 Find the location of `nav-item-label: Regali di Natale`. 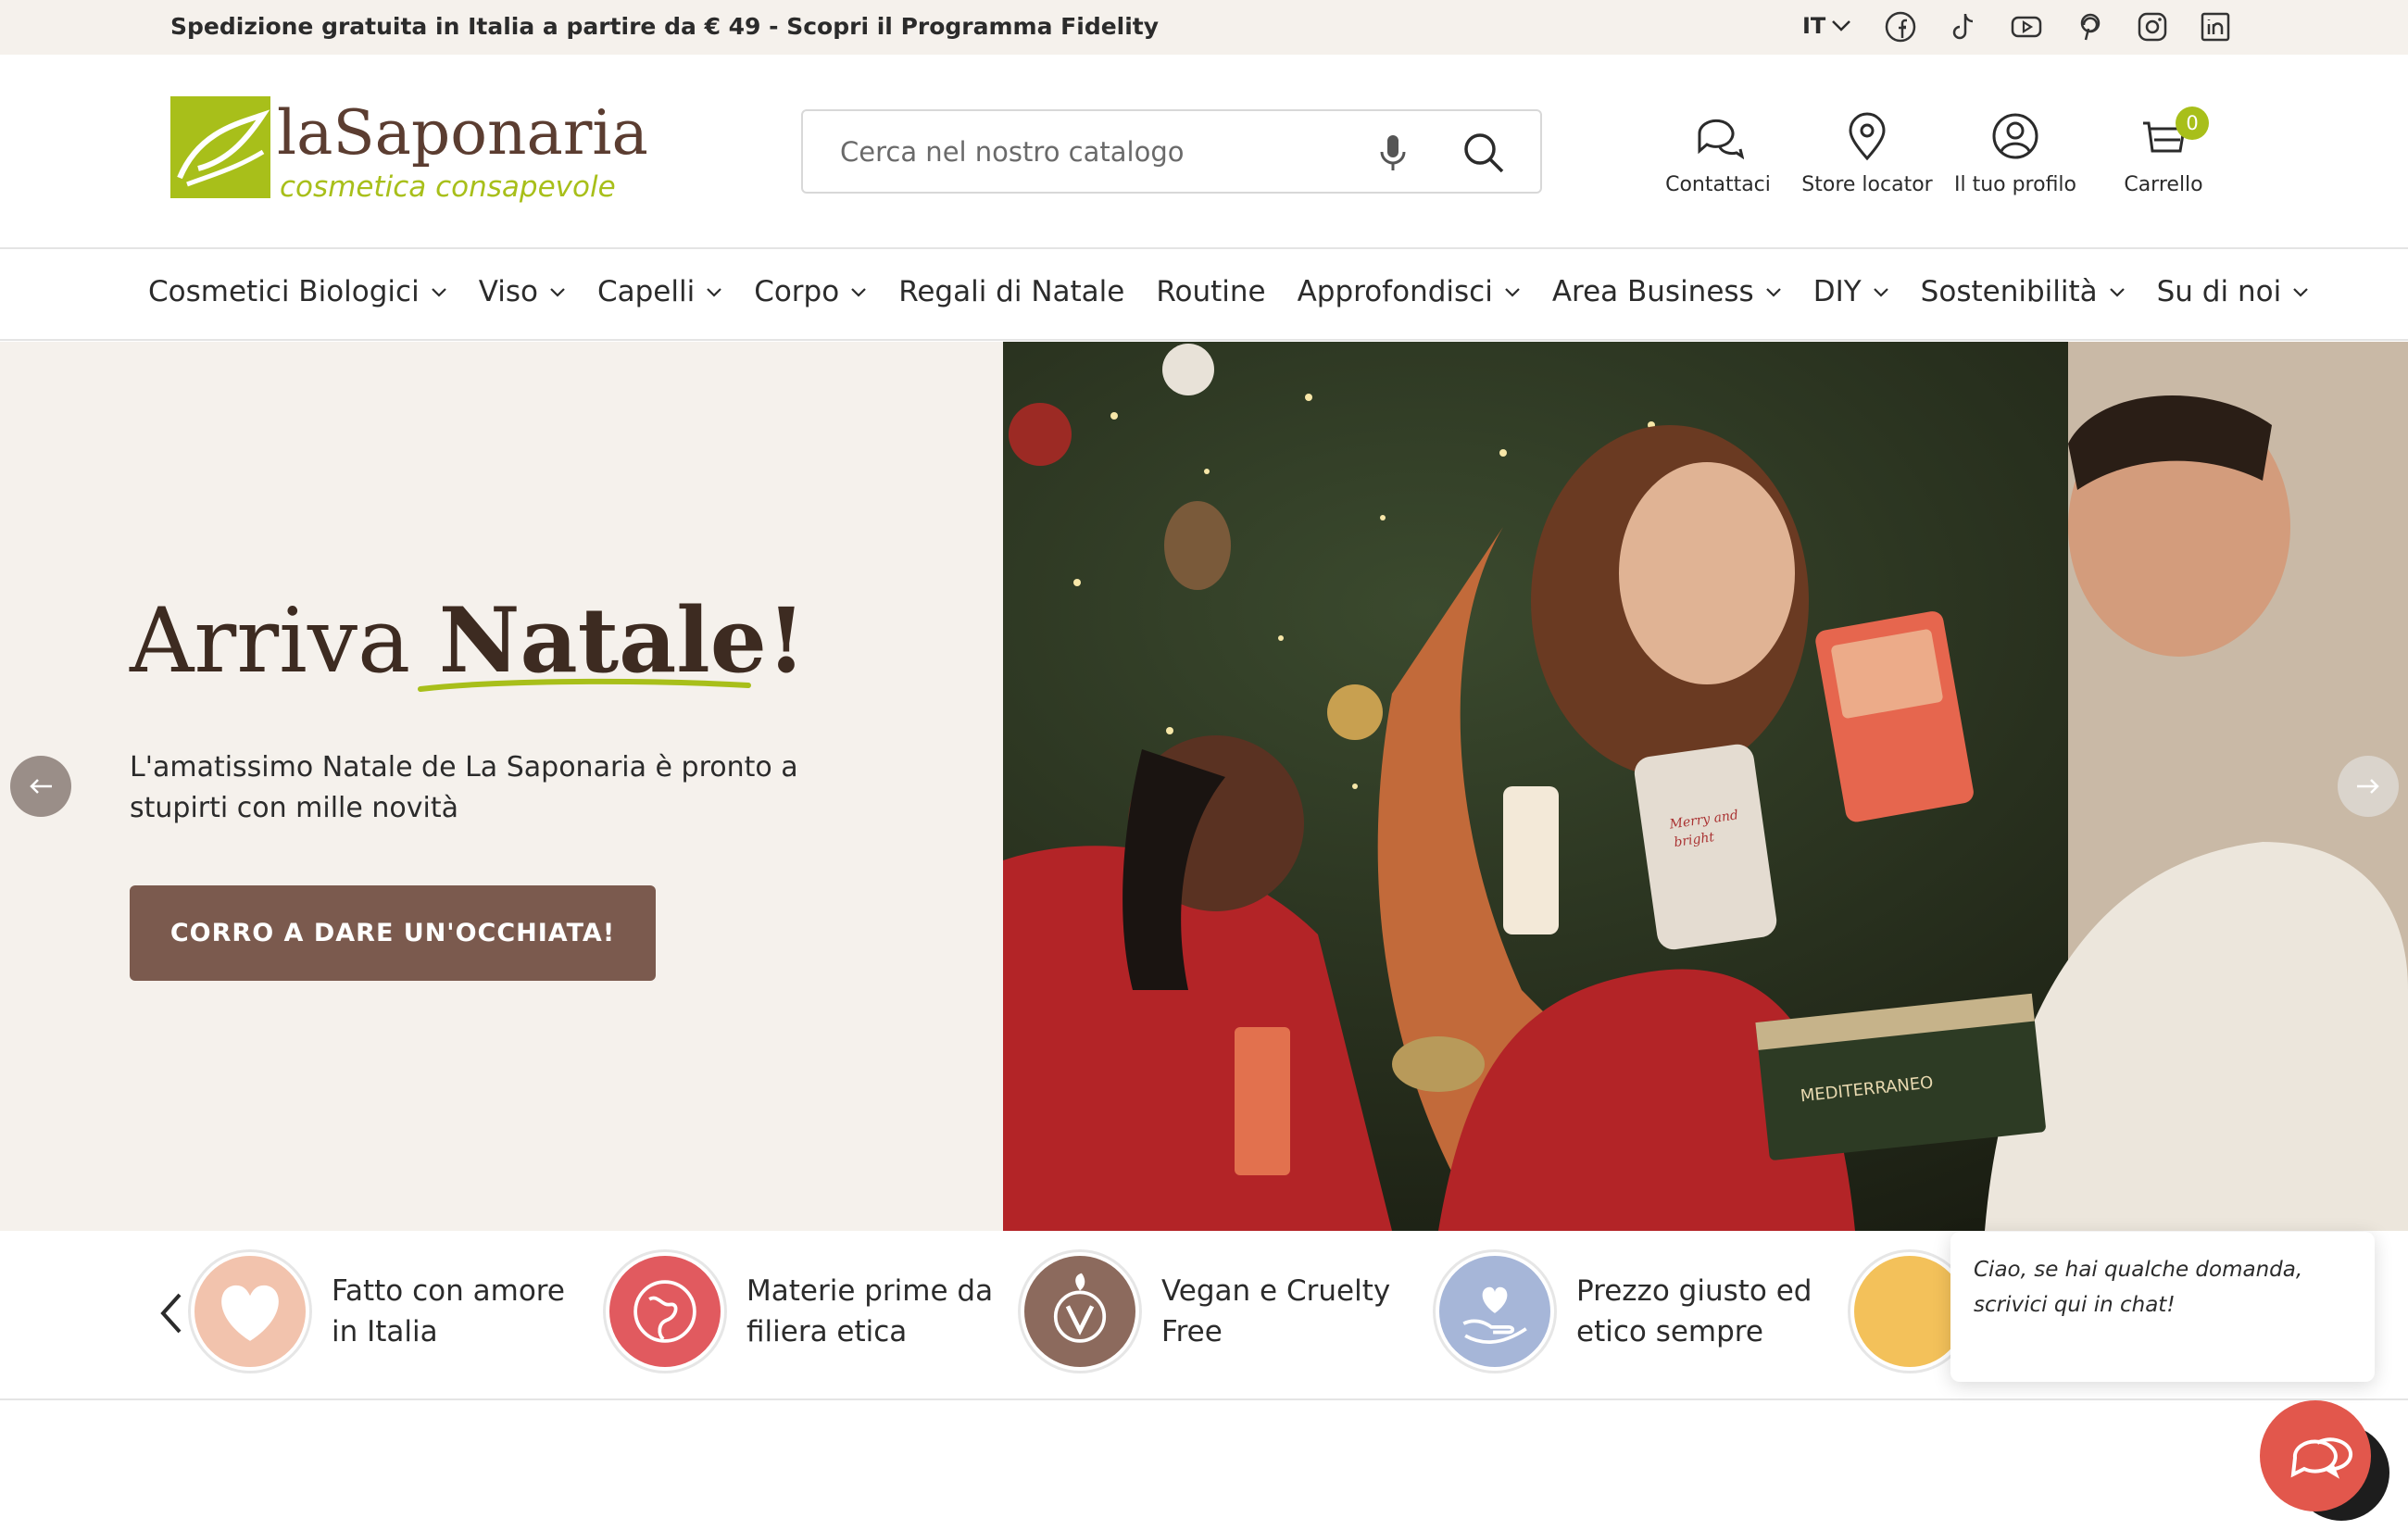

nav-item-label: Regali di Natale is located at coordinates (1011, 291).